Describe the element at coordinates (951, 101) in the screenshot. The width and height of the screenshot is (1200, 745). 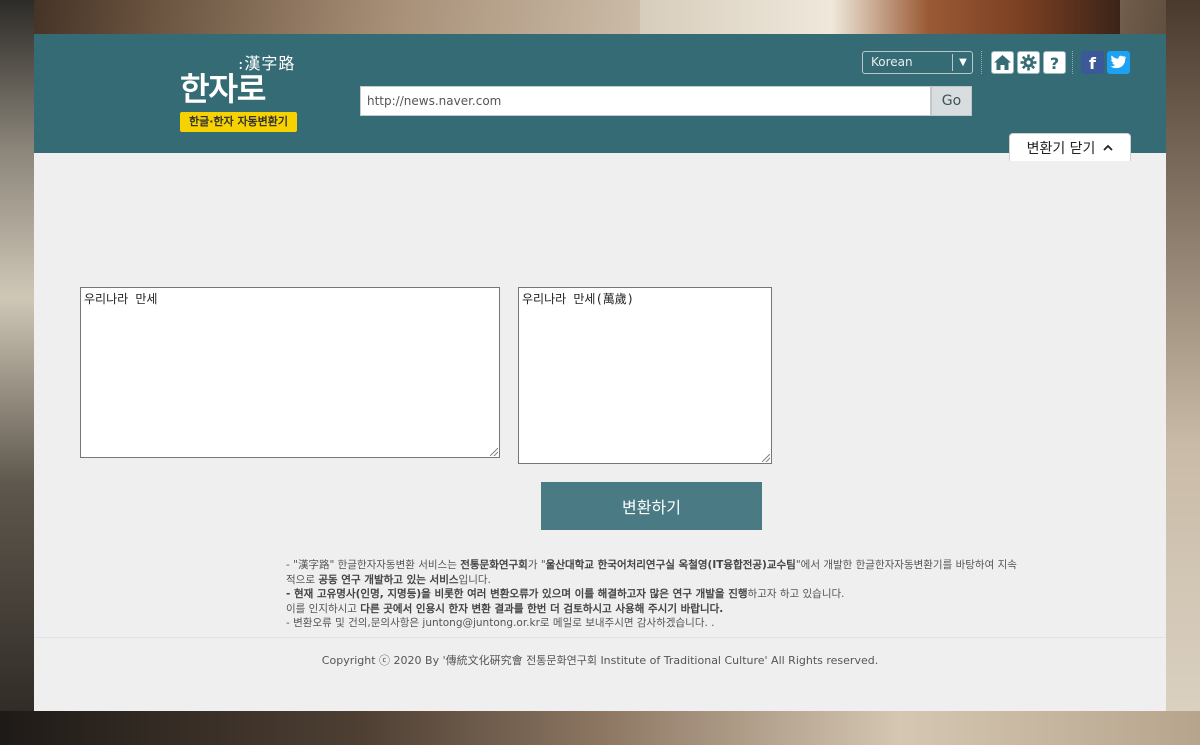
I see `go-button: Go` at that location.